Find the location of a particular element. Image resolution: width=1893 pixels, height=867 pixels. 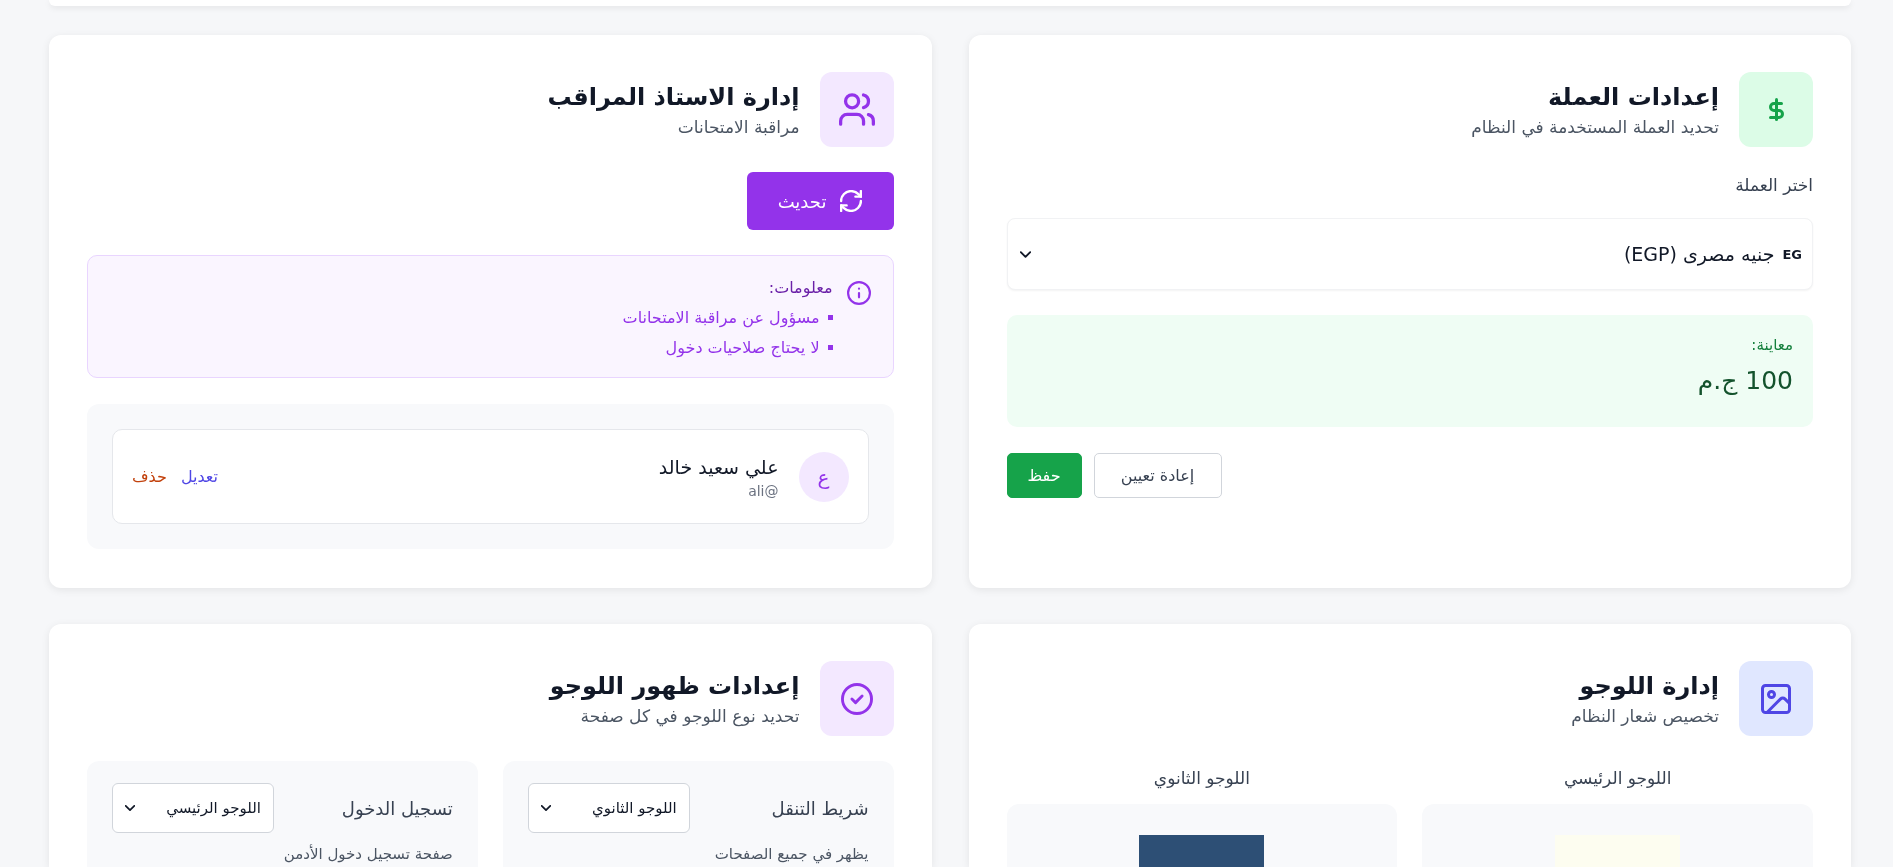

dollar-icon is located at coordinates (1776, 109).